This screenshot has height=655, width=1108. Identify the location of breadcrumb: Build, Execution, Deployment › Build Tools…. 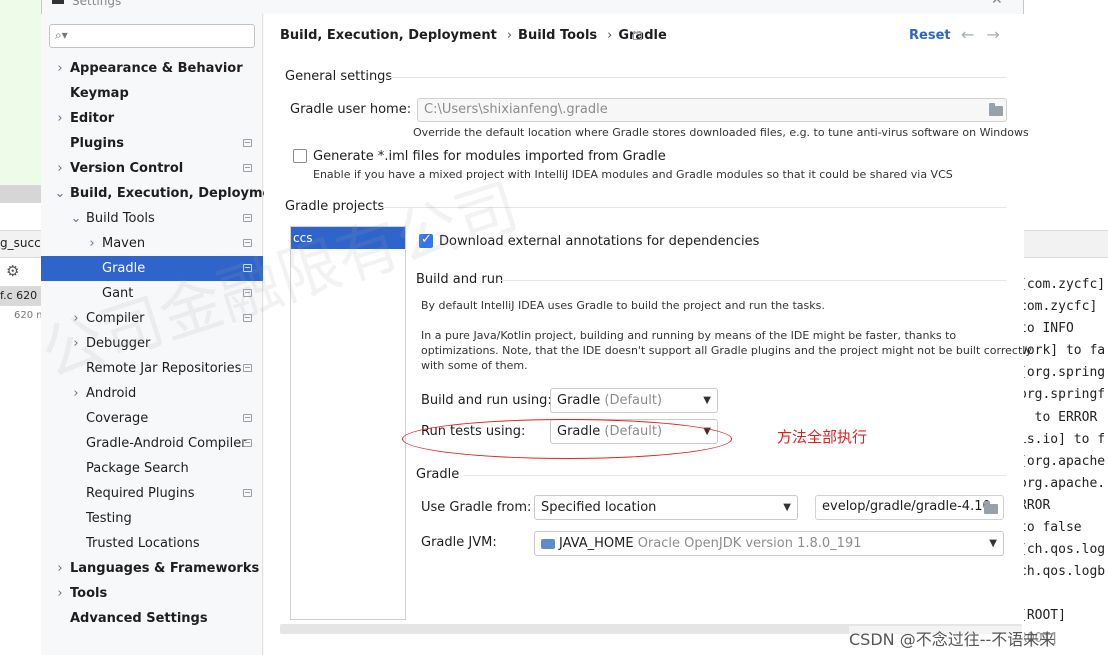
(475, 35).